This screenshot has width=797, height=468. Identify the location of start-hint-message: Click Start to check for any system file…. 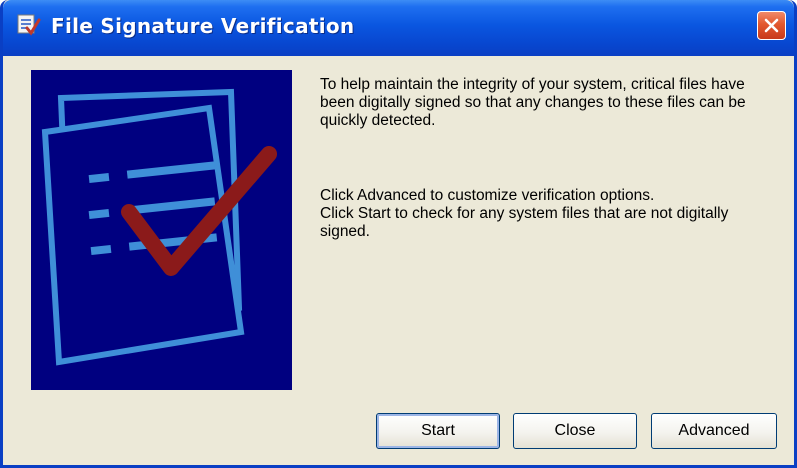
(524, 222).